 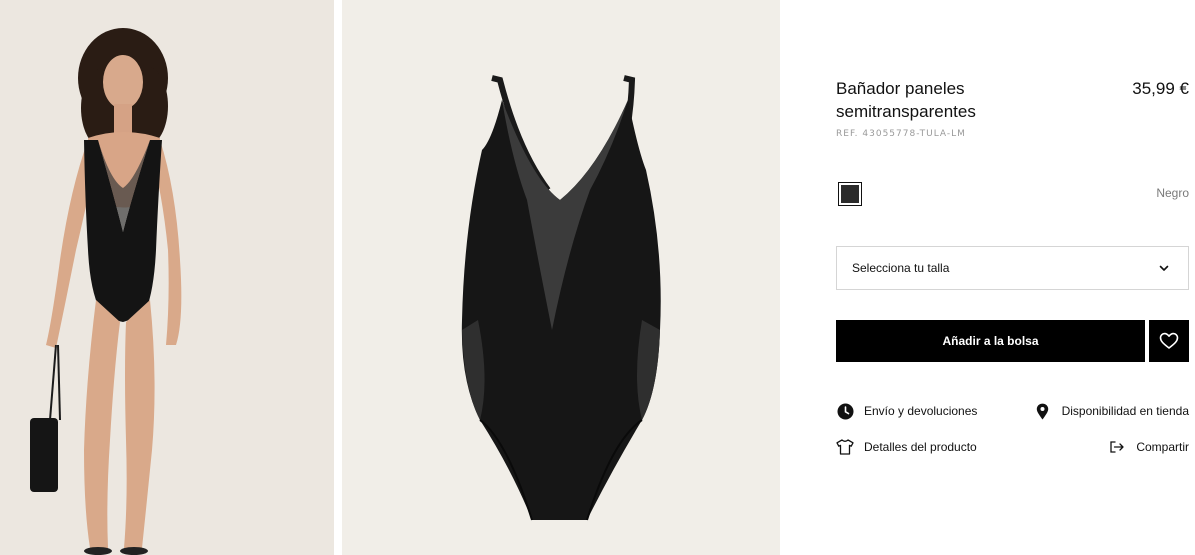 I want to click on store-availability-link: Disponibilidad en tienda, so click(x=1111, y=411).